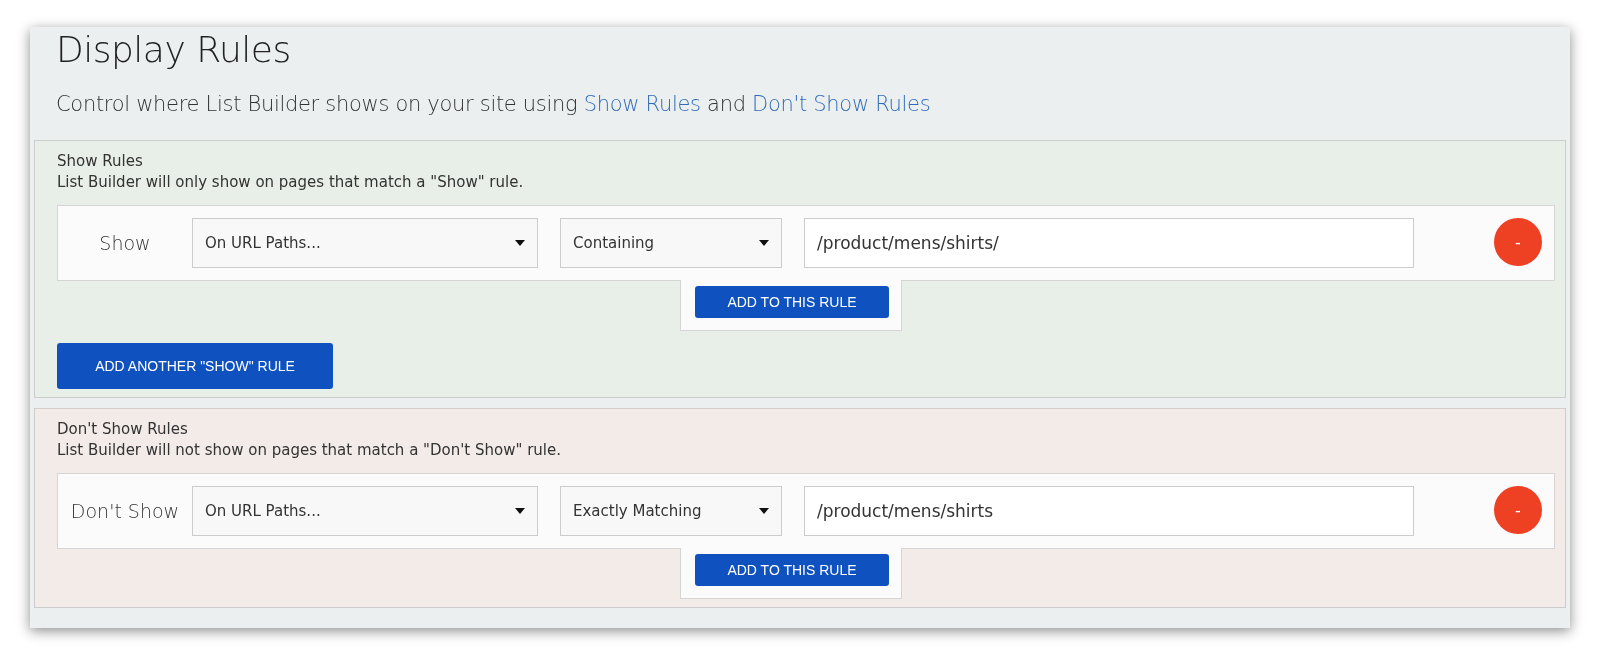 The height and width of the screenshot is (662, 1600). What do you see at coordinates (841, 104) in the screenshot?
I see `dont-show-rules-link: Don't Show Rules` at bounding box center [841, 104].